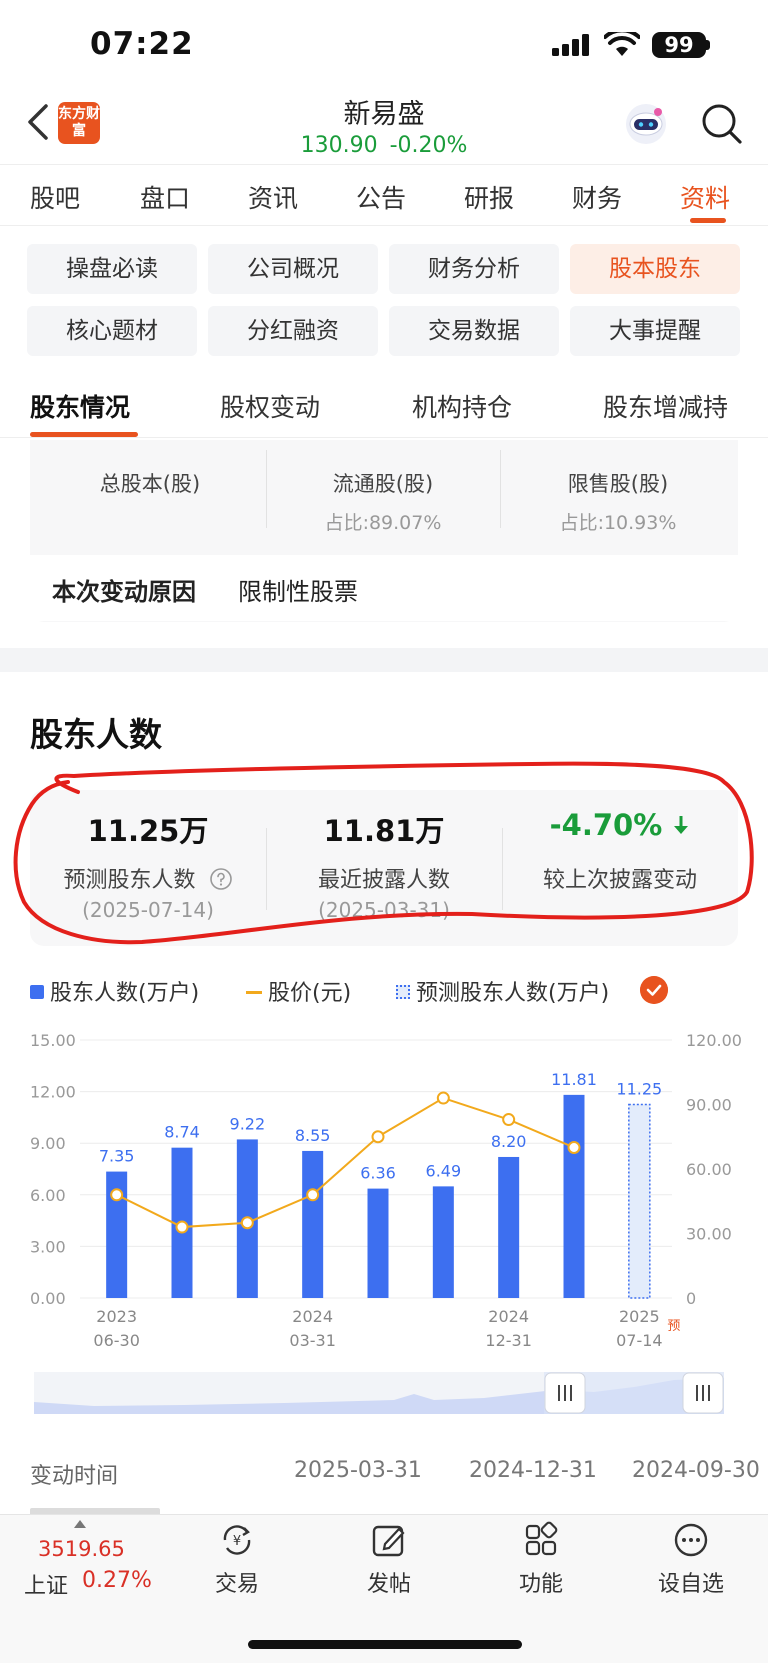 This screenshot has width=768, height=1663. What do you see at coordinates (462, 406) in the screenshot?
I see `tab-institutional-holdings: 机构持仓` at bounding box center [462, 406].